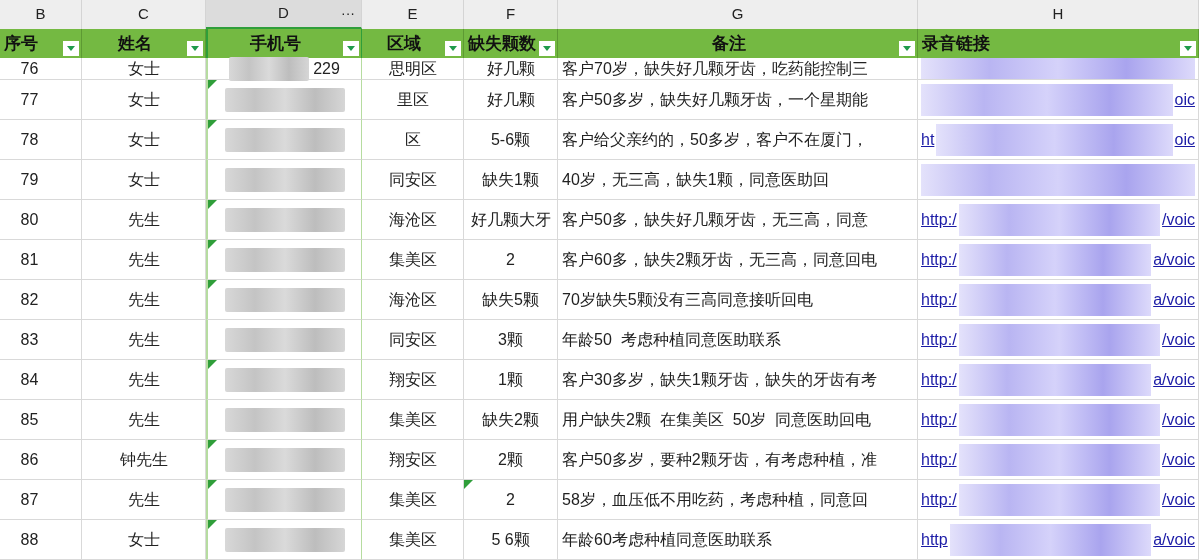  Describe the element at coordinates (719, 379) in the screenshot. I see `table-cell-text: 客户30多岁，缺失1颗牙齿，缺失的牙齿有考` at that location.